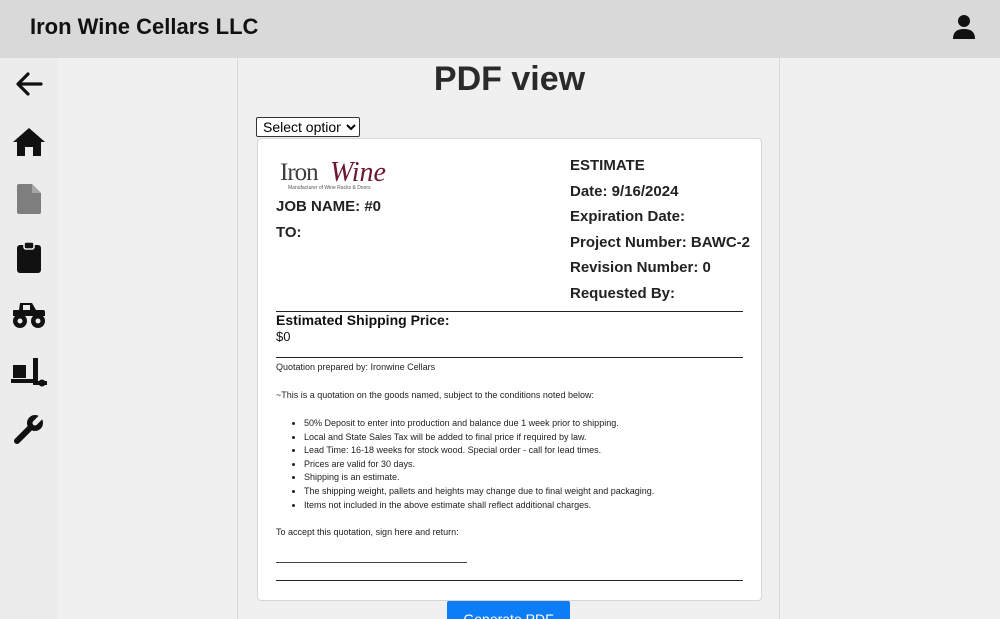 The height and width of the screenshot is (619, 1000). I want to click on wrench-icon, so click(29, 428).